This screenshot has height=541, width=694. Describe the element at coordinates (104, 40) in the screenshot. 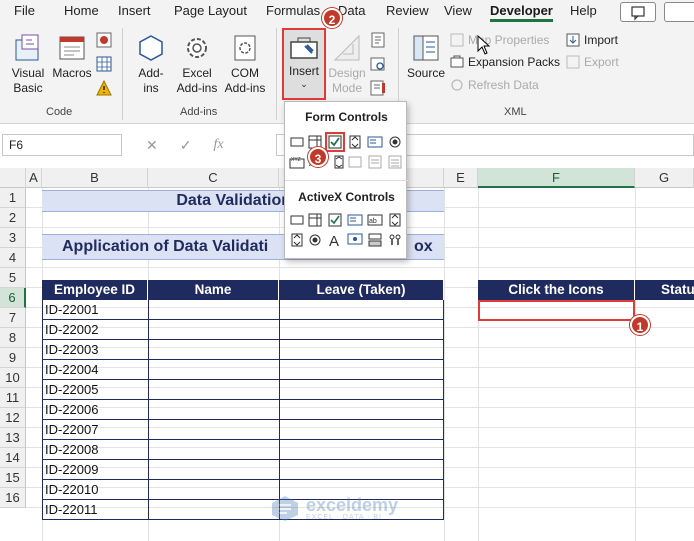

I see `record-macro-icon` at that location.